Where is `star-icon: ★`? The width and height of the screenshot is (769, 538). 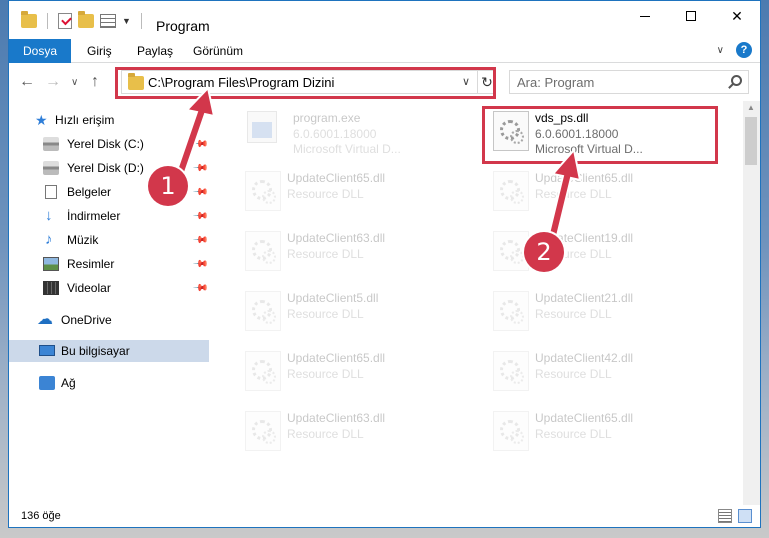 star-icon: ★ is located at coordinates (41, 120).